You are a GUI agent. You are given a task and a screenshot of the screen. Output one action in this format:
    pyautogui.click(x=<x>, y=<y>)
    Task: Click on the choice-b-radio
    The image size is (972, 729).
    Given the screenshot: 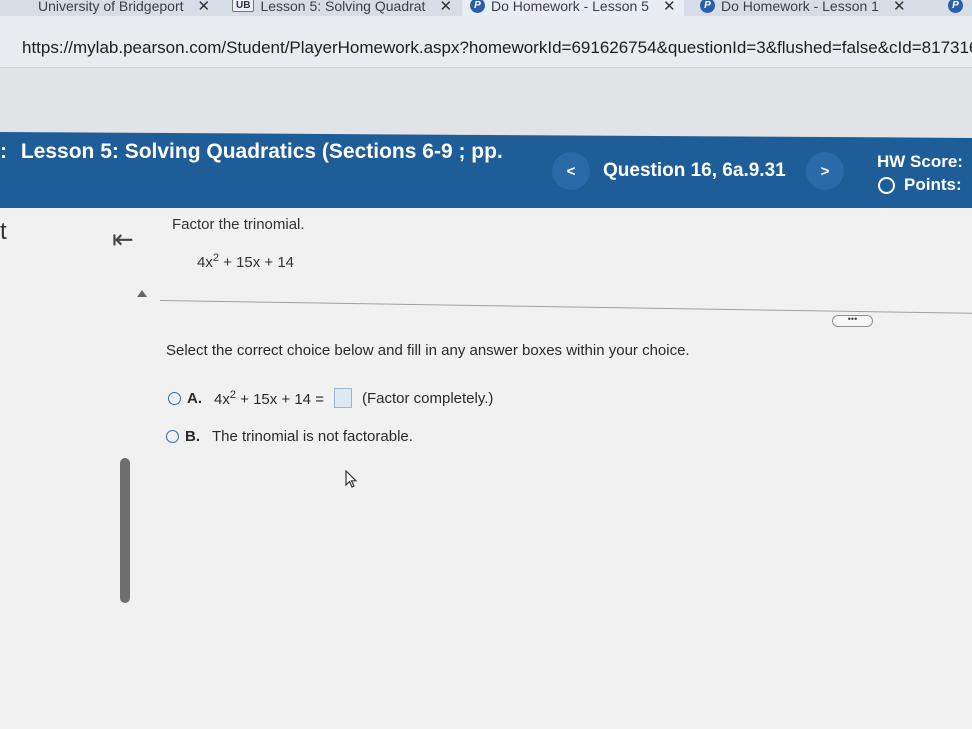 What is the action you would take?
    pyautogui.click(x=172, y=436)
    